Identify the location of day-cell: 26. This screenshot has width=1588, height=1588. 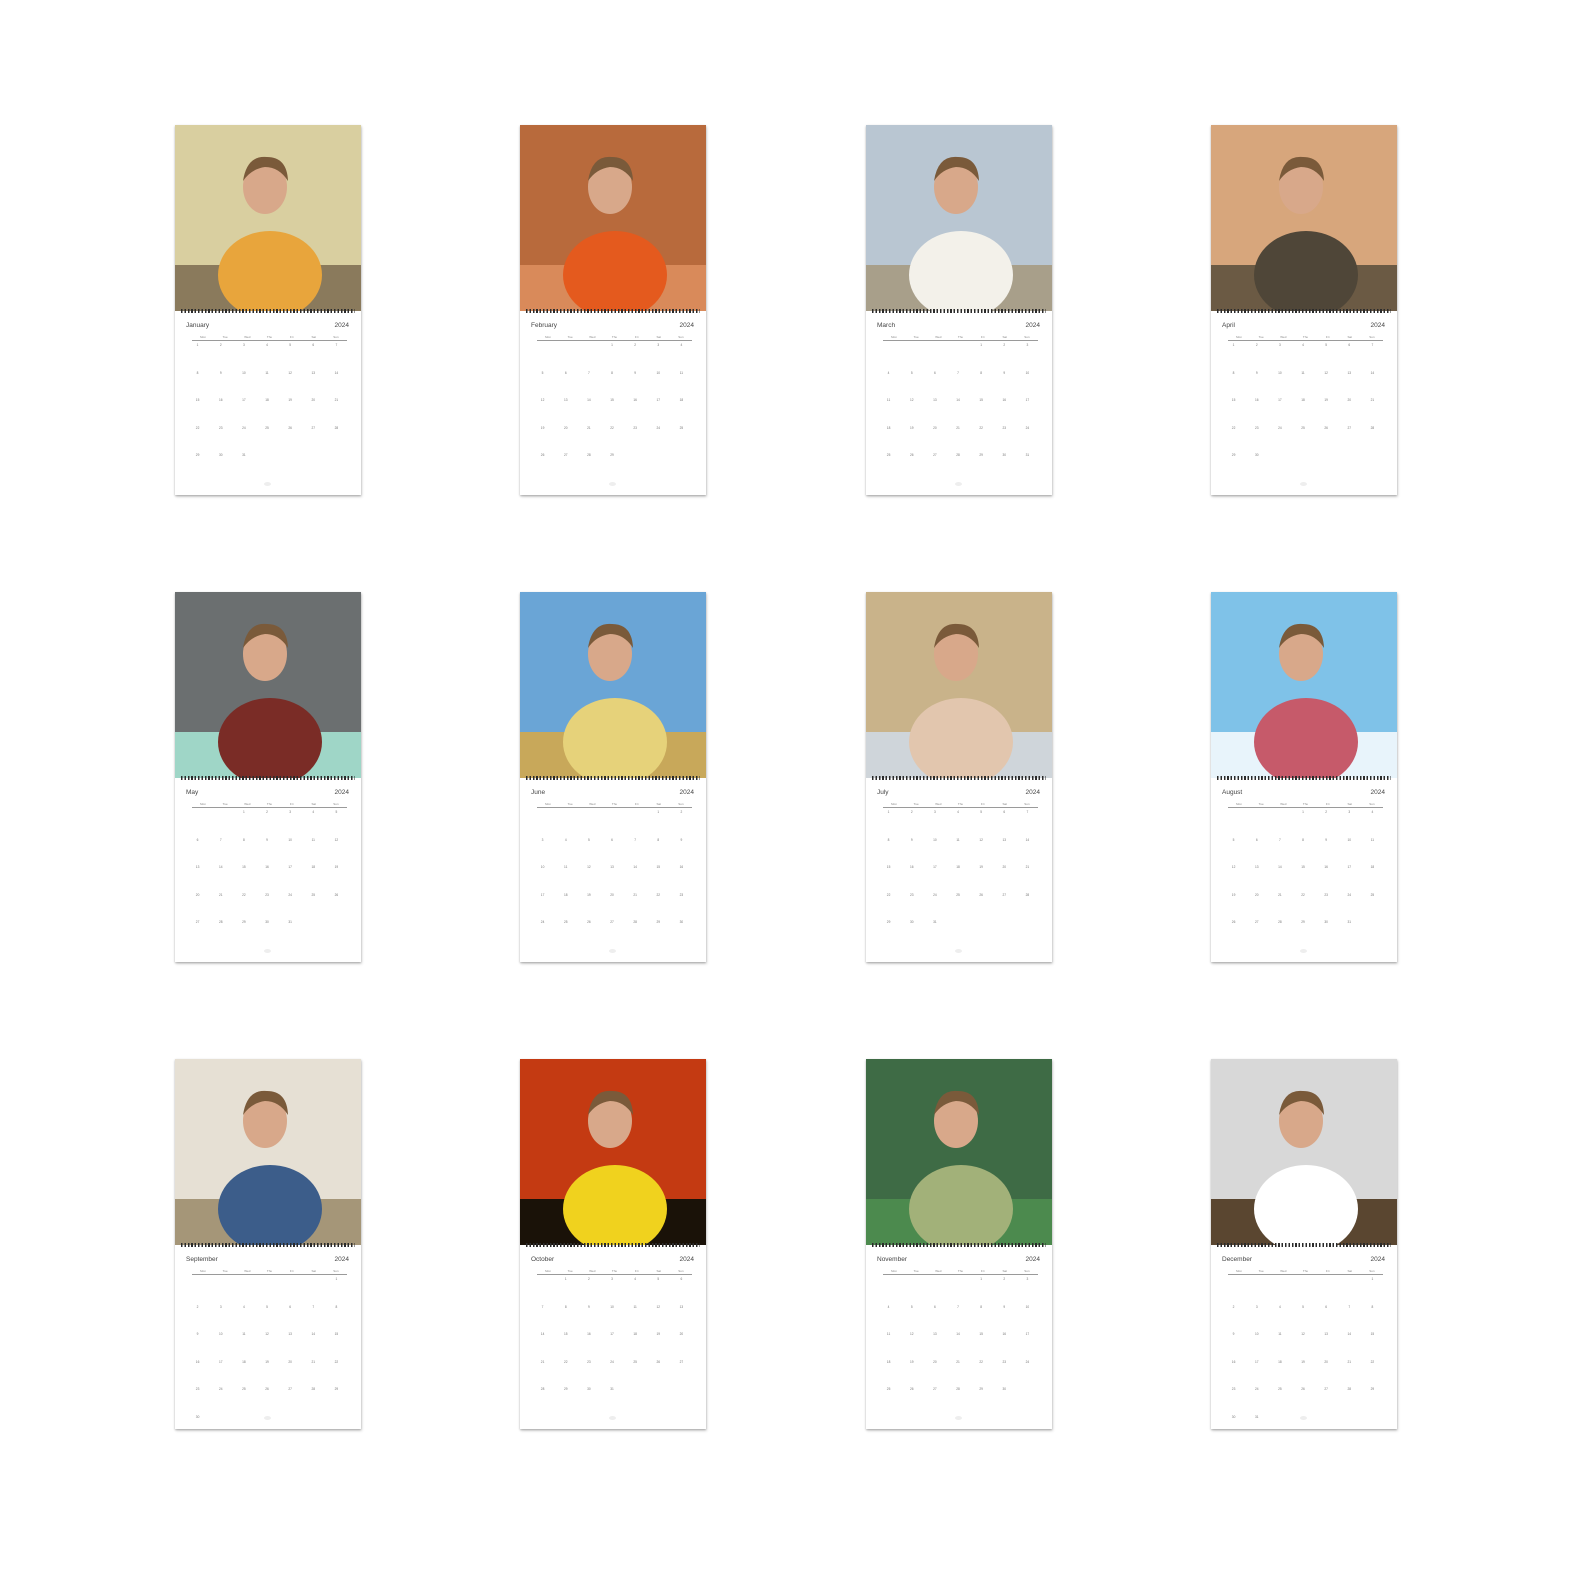
(1303, 1389).